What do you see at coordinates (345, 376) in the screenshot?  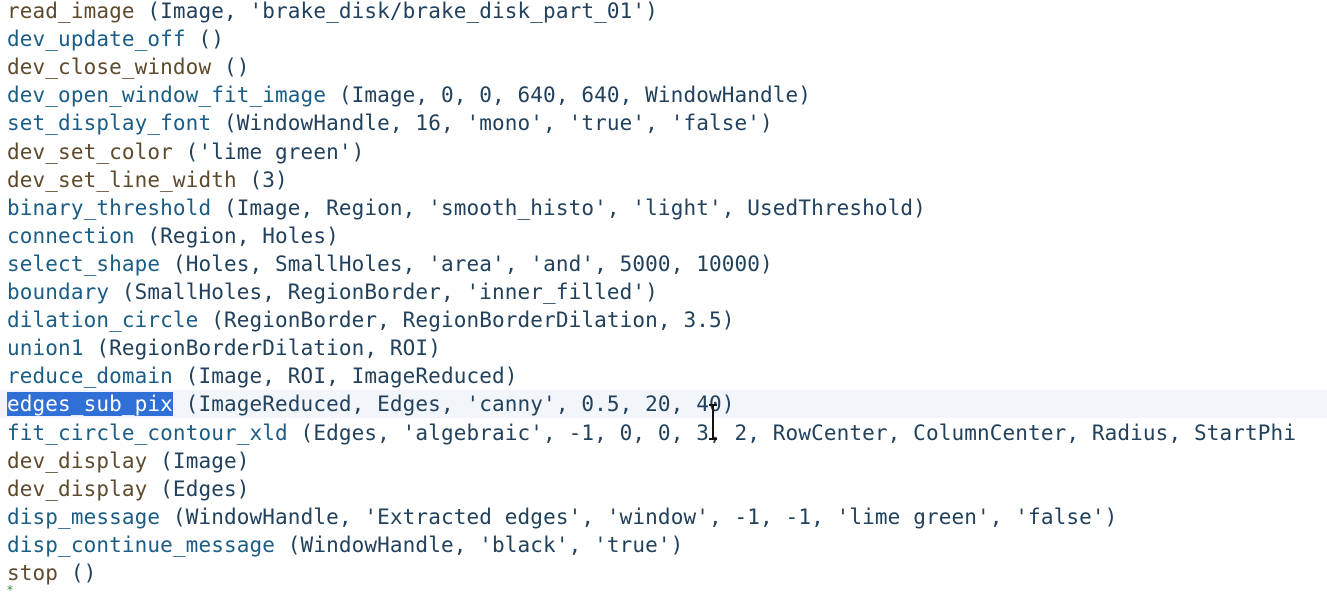 I see `operator-arguments: (Image, ROI, ImageReduced)` at bounding box center [345, 376].